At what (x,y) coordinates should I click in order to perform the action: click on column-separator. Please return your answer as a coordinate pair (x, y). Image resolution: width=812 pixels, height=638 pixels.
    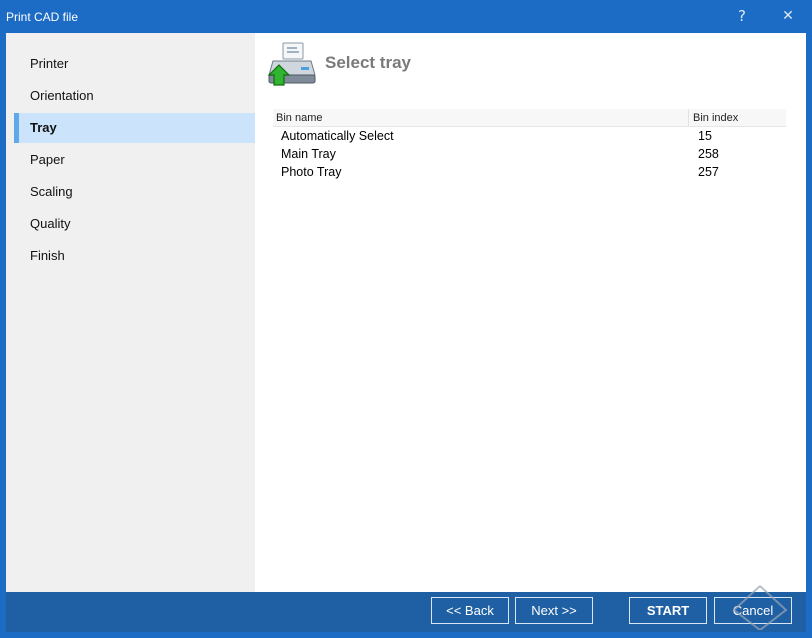
    Looking at the image, I should click on (688, 118).